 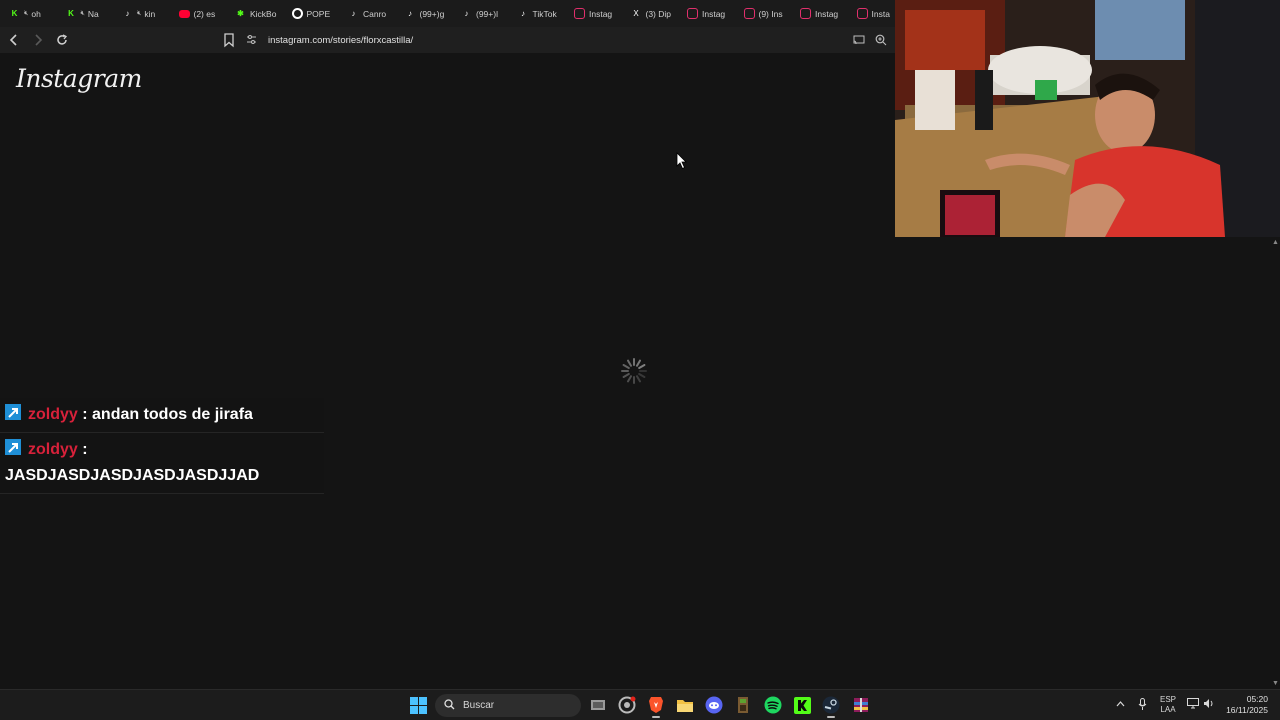 What do you see at coordinates (1120, 704) in the screenshot?
I see `show-hidden-icons-chevron-icon` at bounding box center [1120, 704].